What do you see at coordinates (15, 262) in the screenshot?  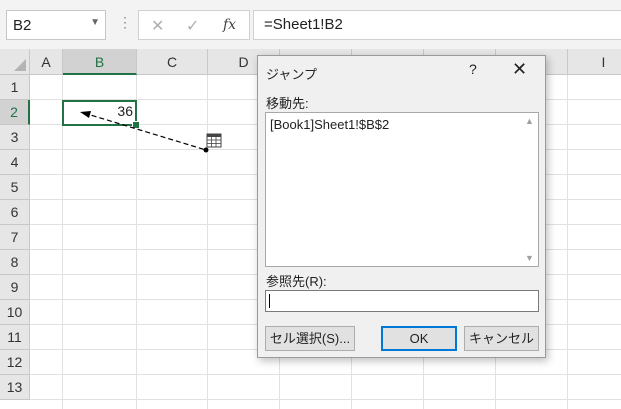 I see `row-header-8: 8` at bounding box center [15, 262].